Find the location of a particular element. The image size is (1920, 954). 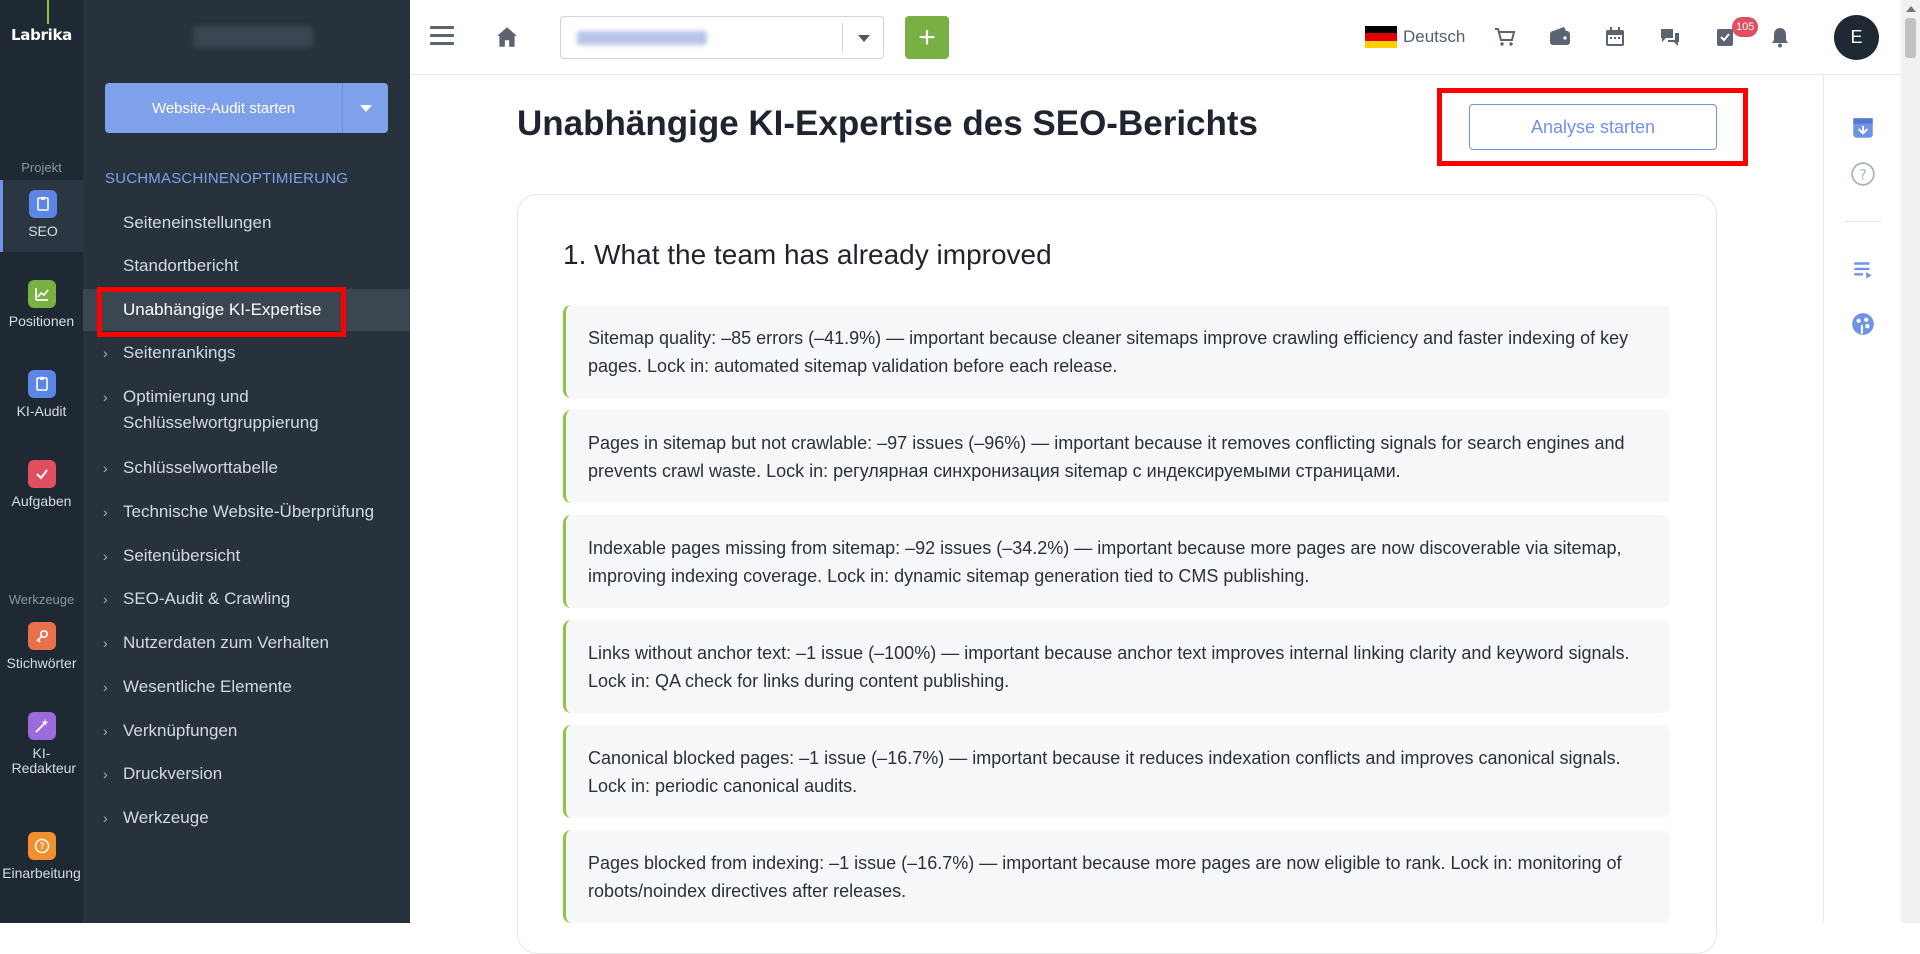

divider is located at coordinates (1863, 221).